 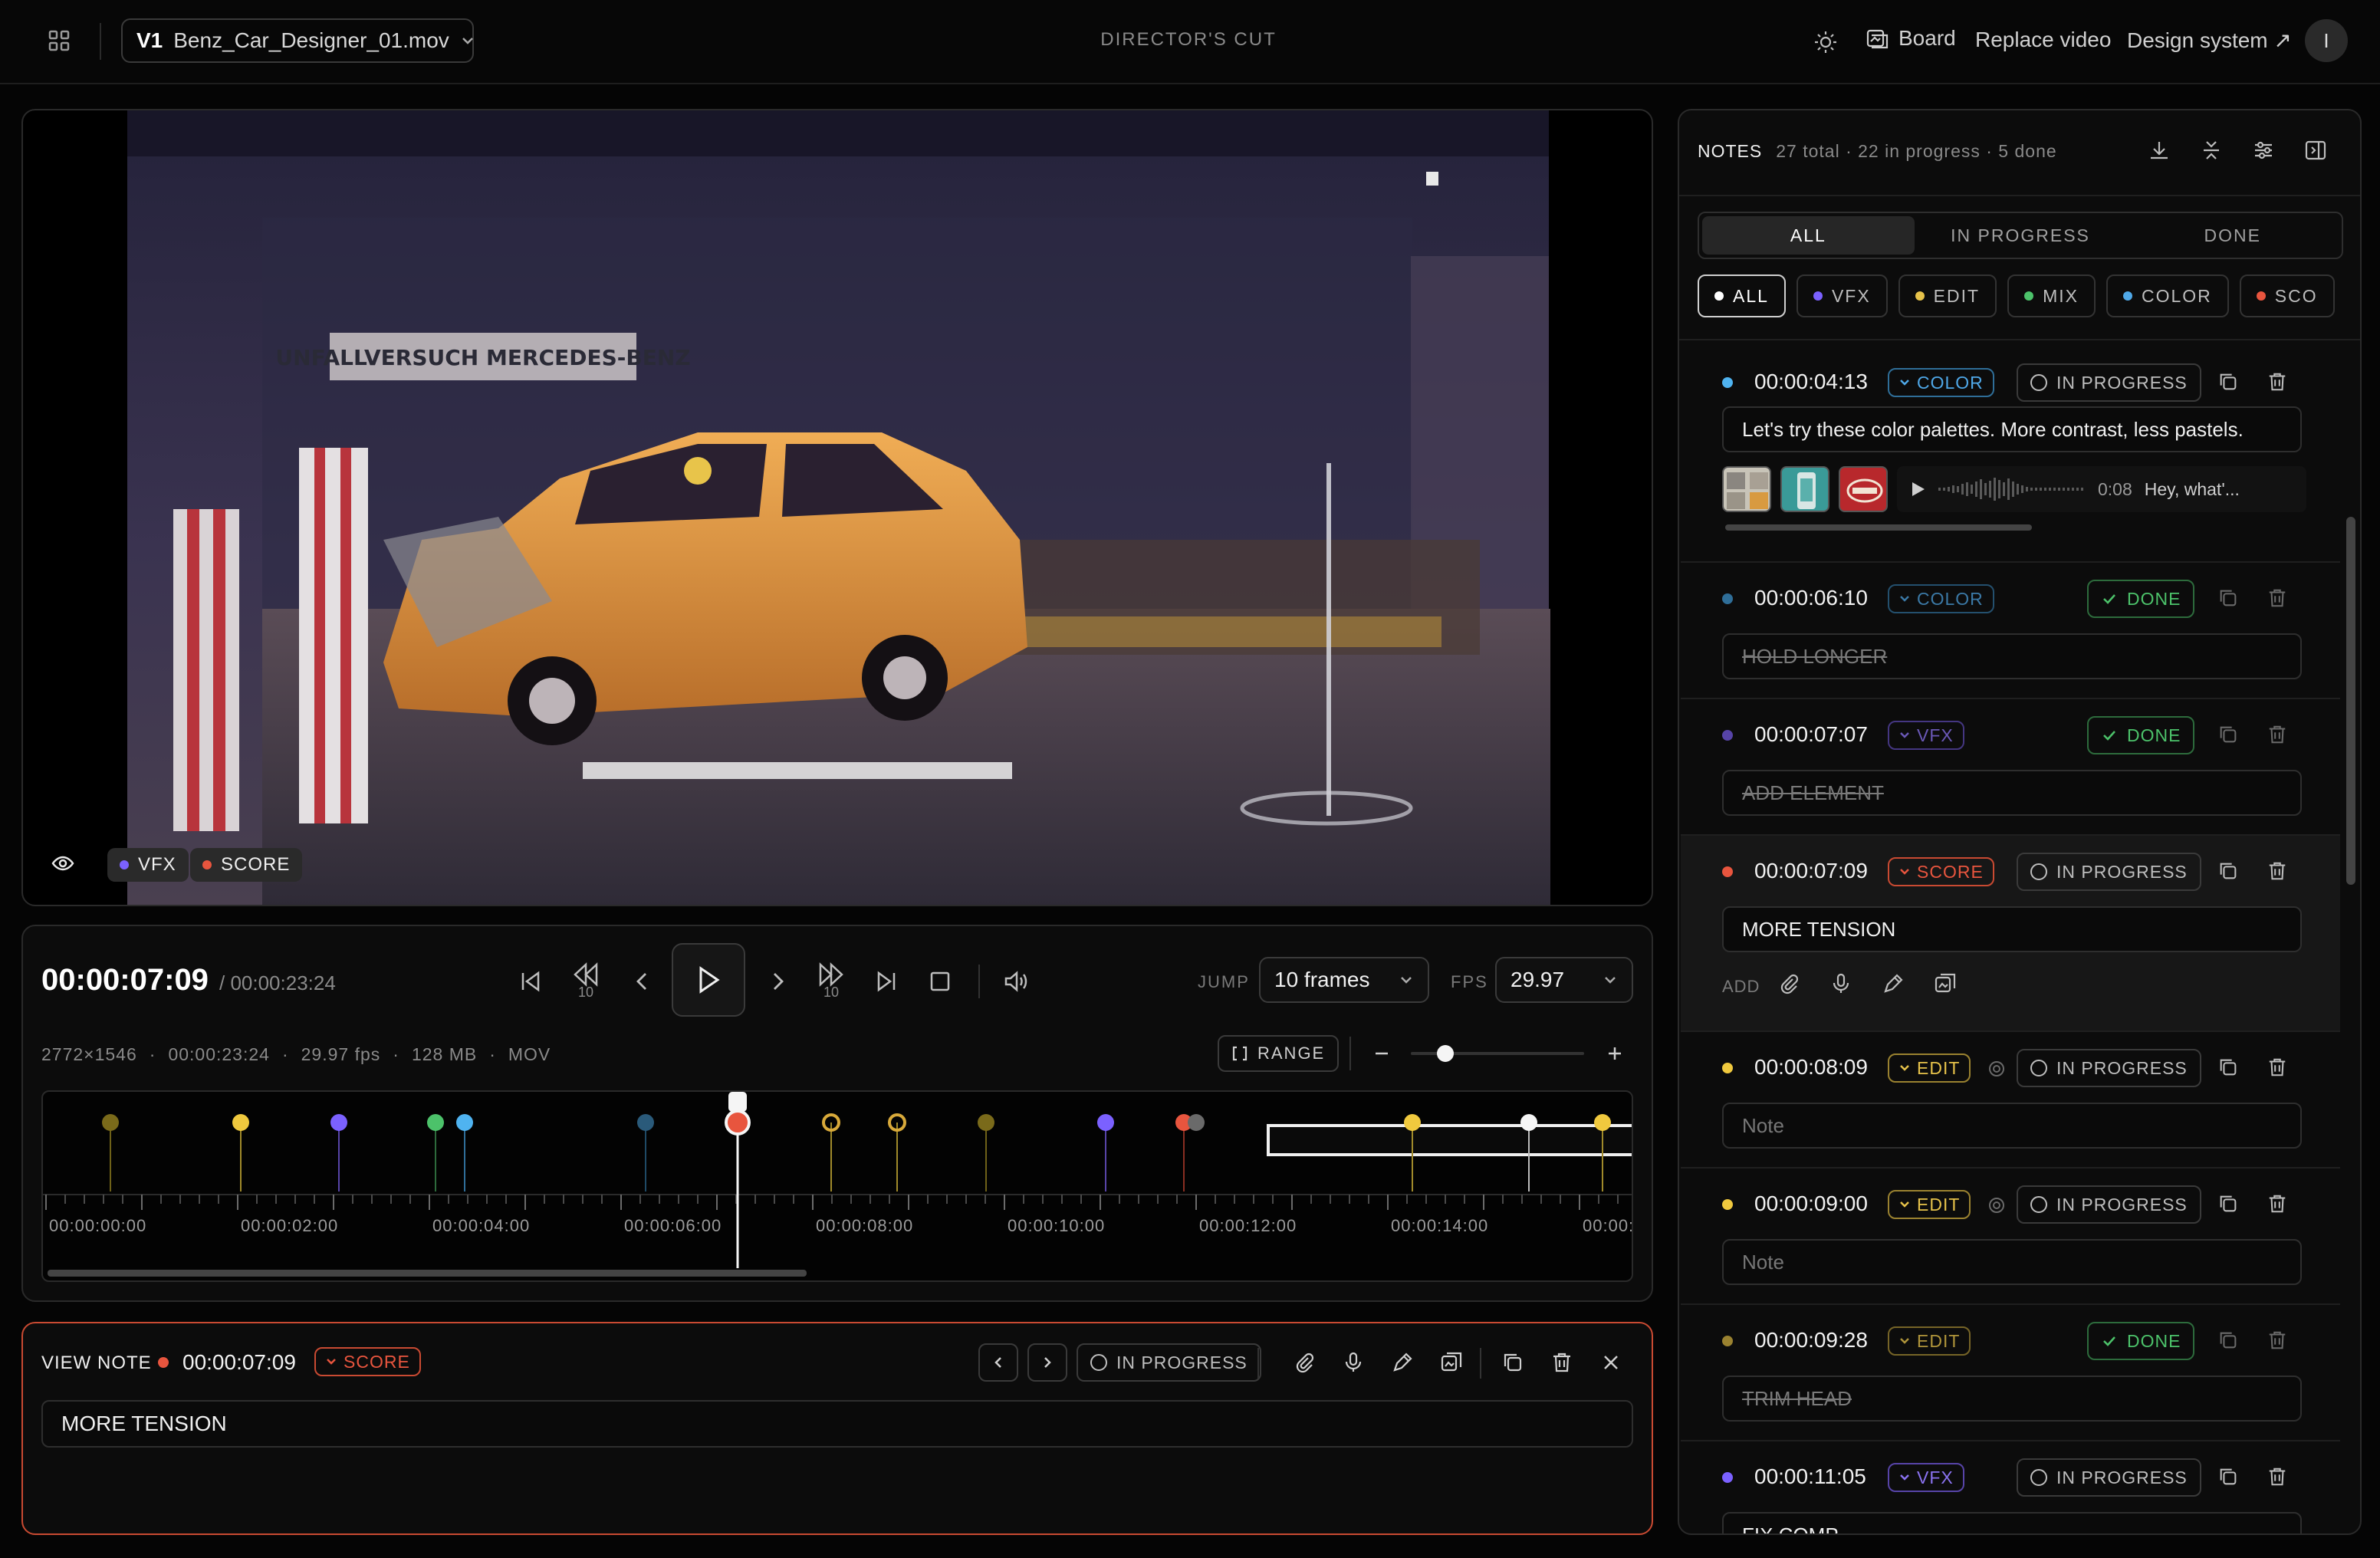 I want to click on play-icon, so click(x=1918, y=489).